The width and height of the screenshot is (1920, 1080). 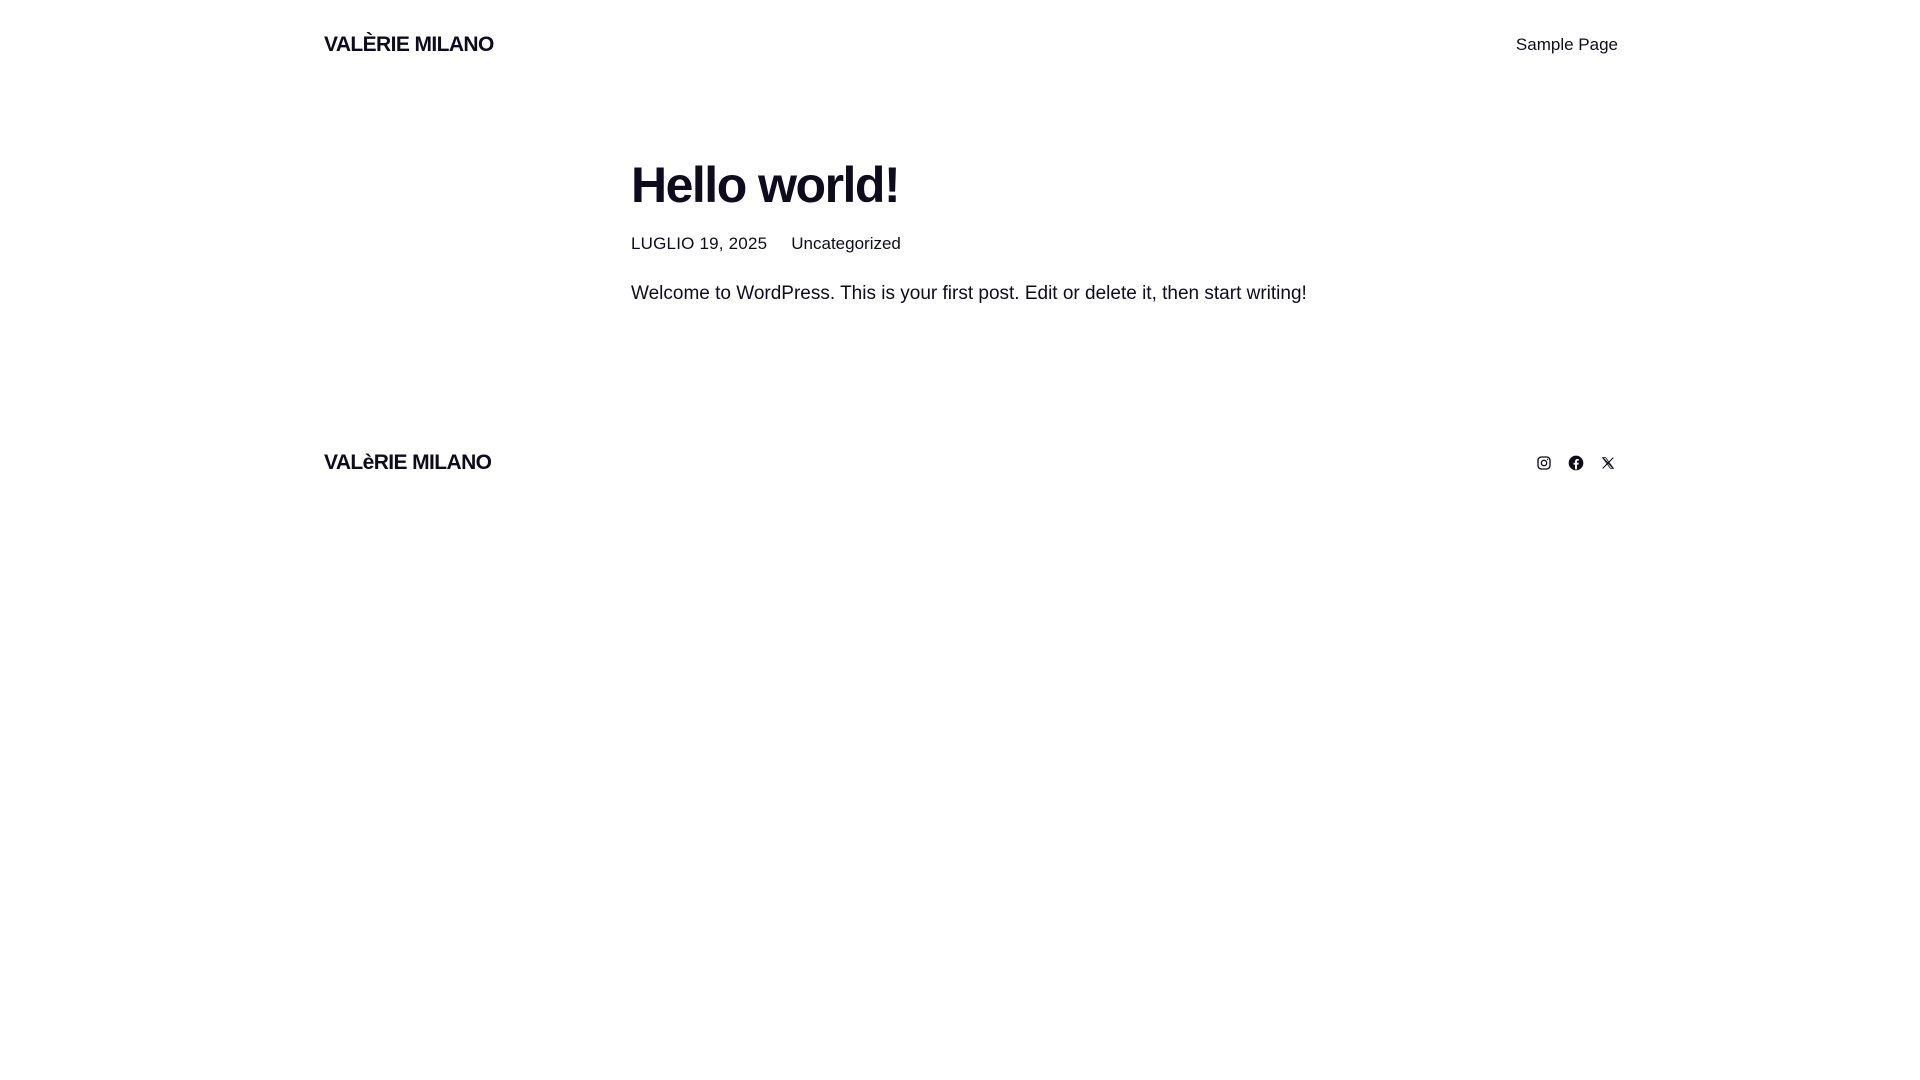 I want to click on primary-navigation: Sample Page, so click(x=1567, y=45).